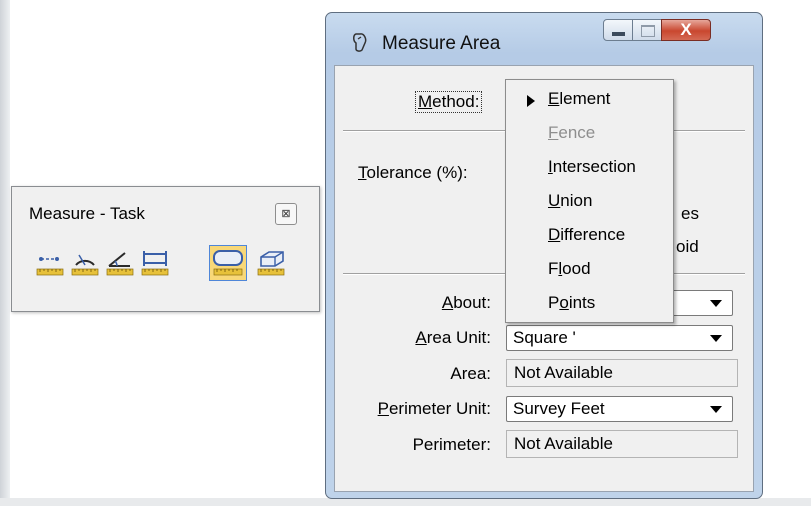  Describe the element at coordinates (405, 502) in the screenshot. I see `background-window-bottom` at that location.